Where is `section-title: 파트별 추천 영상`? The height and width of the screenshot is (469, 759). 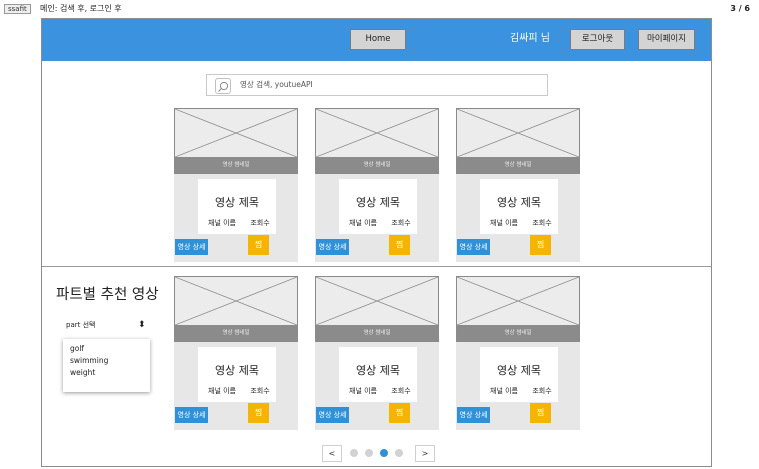 section-title: 파트별 추천 영상 is located at coordinates (107, 295).